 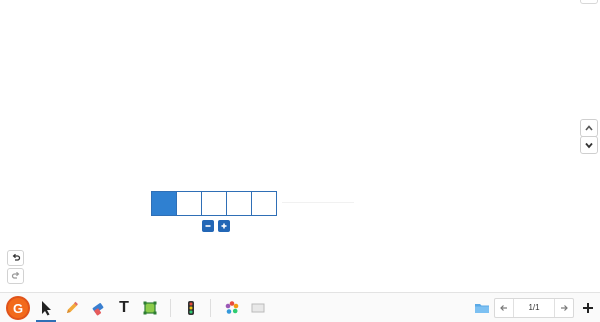 I want to click on text-tool-label: T, so click(x=124, y=307).